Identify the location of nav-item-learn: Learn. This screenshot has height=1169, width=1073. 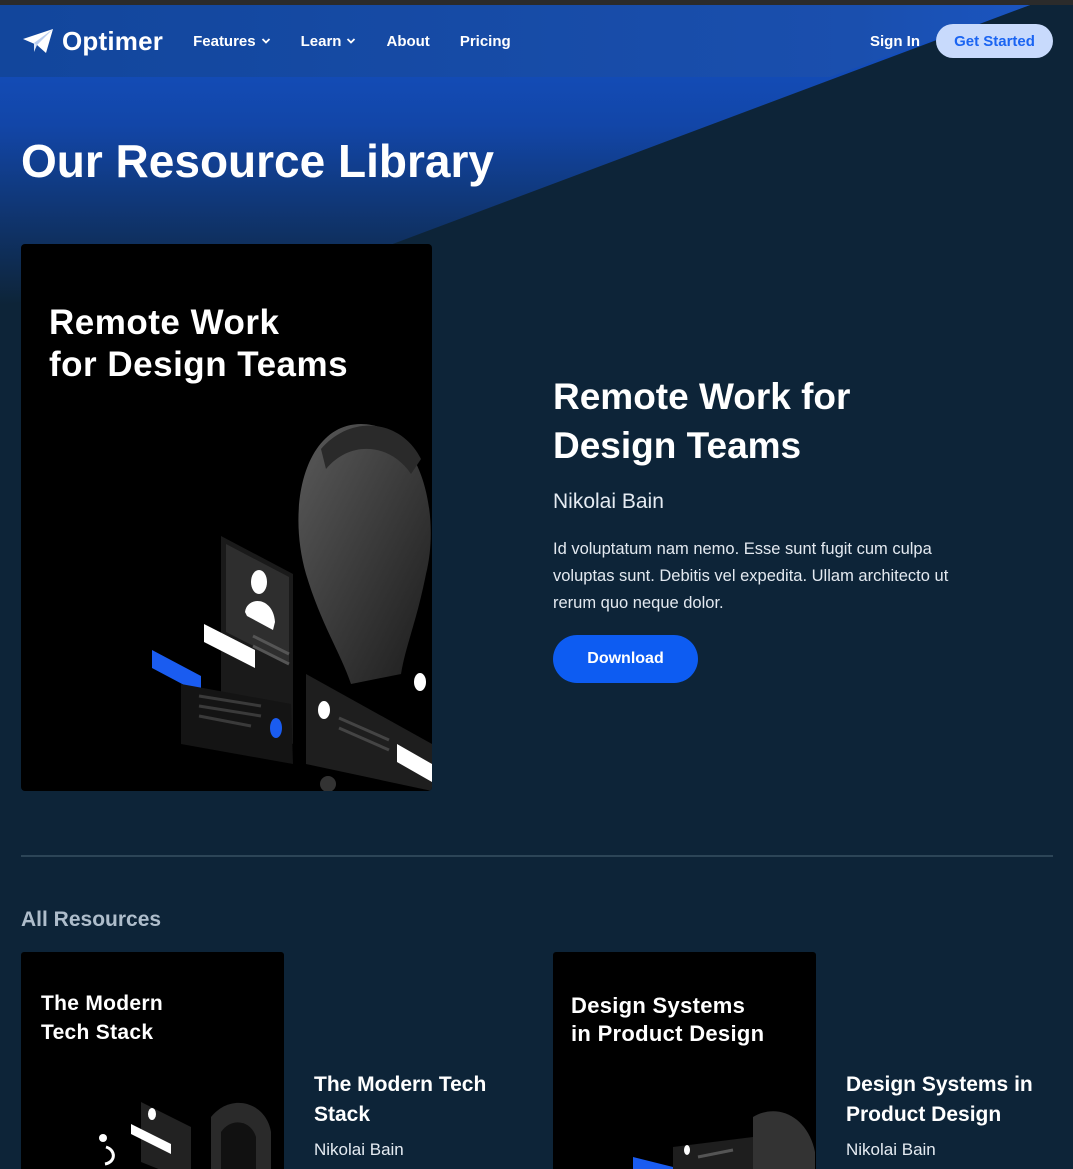
(329, 41).